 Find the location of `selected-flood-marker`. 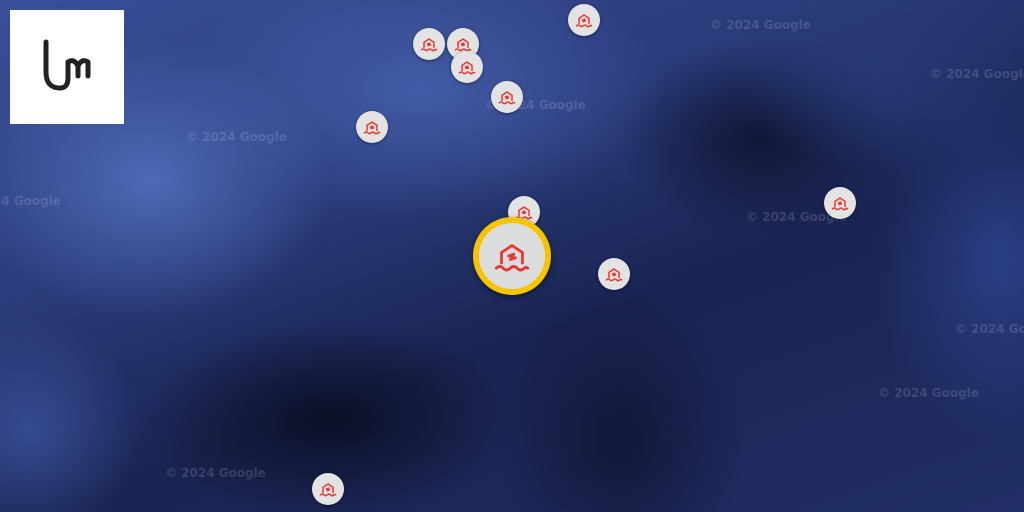

selected-flood-marker is located at coordinates (512, 256).